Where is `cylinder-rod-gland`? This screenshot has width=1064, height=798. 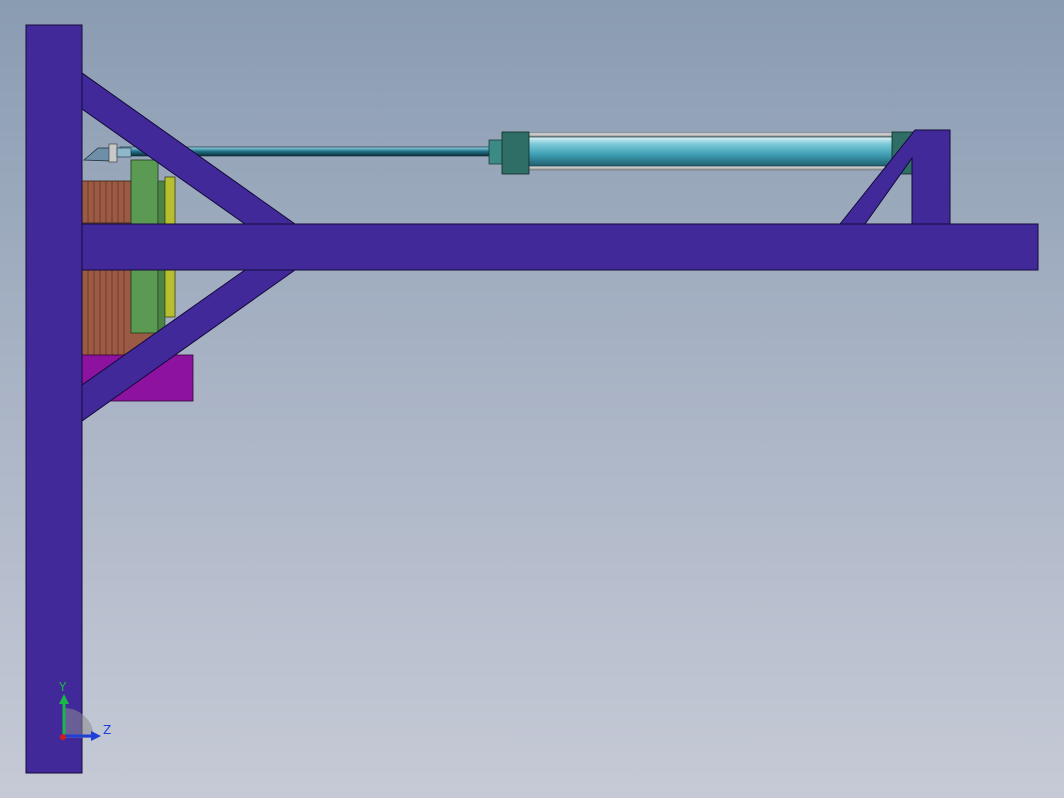 cylinder-rod-gland is located at coordinates (496, 152).